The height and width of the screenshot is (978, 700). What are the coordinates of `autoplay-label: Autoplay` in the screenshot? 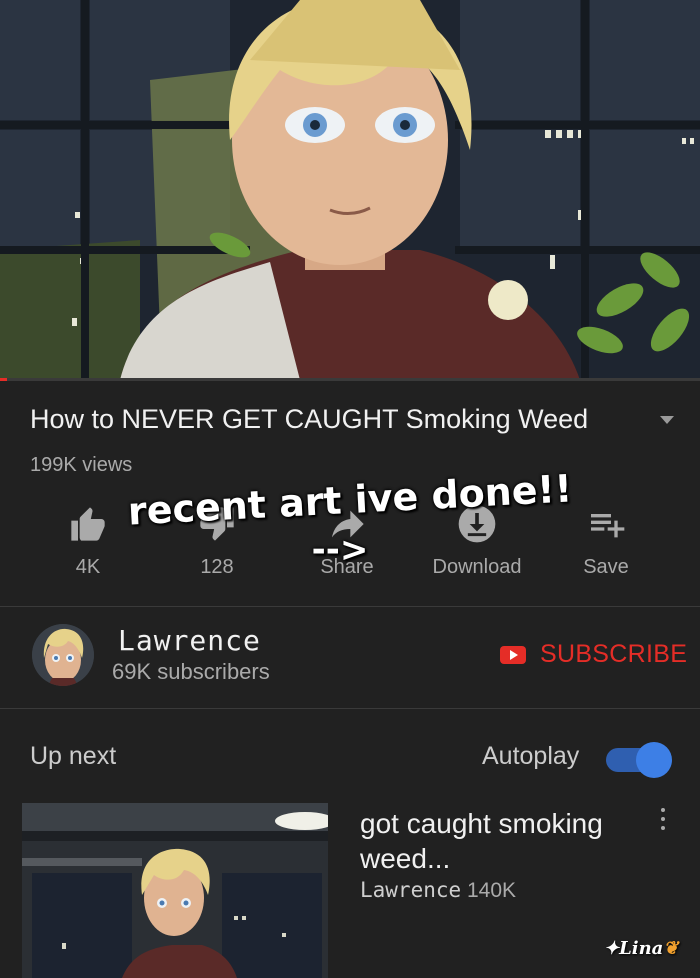 It's located at (531, 756).